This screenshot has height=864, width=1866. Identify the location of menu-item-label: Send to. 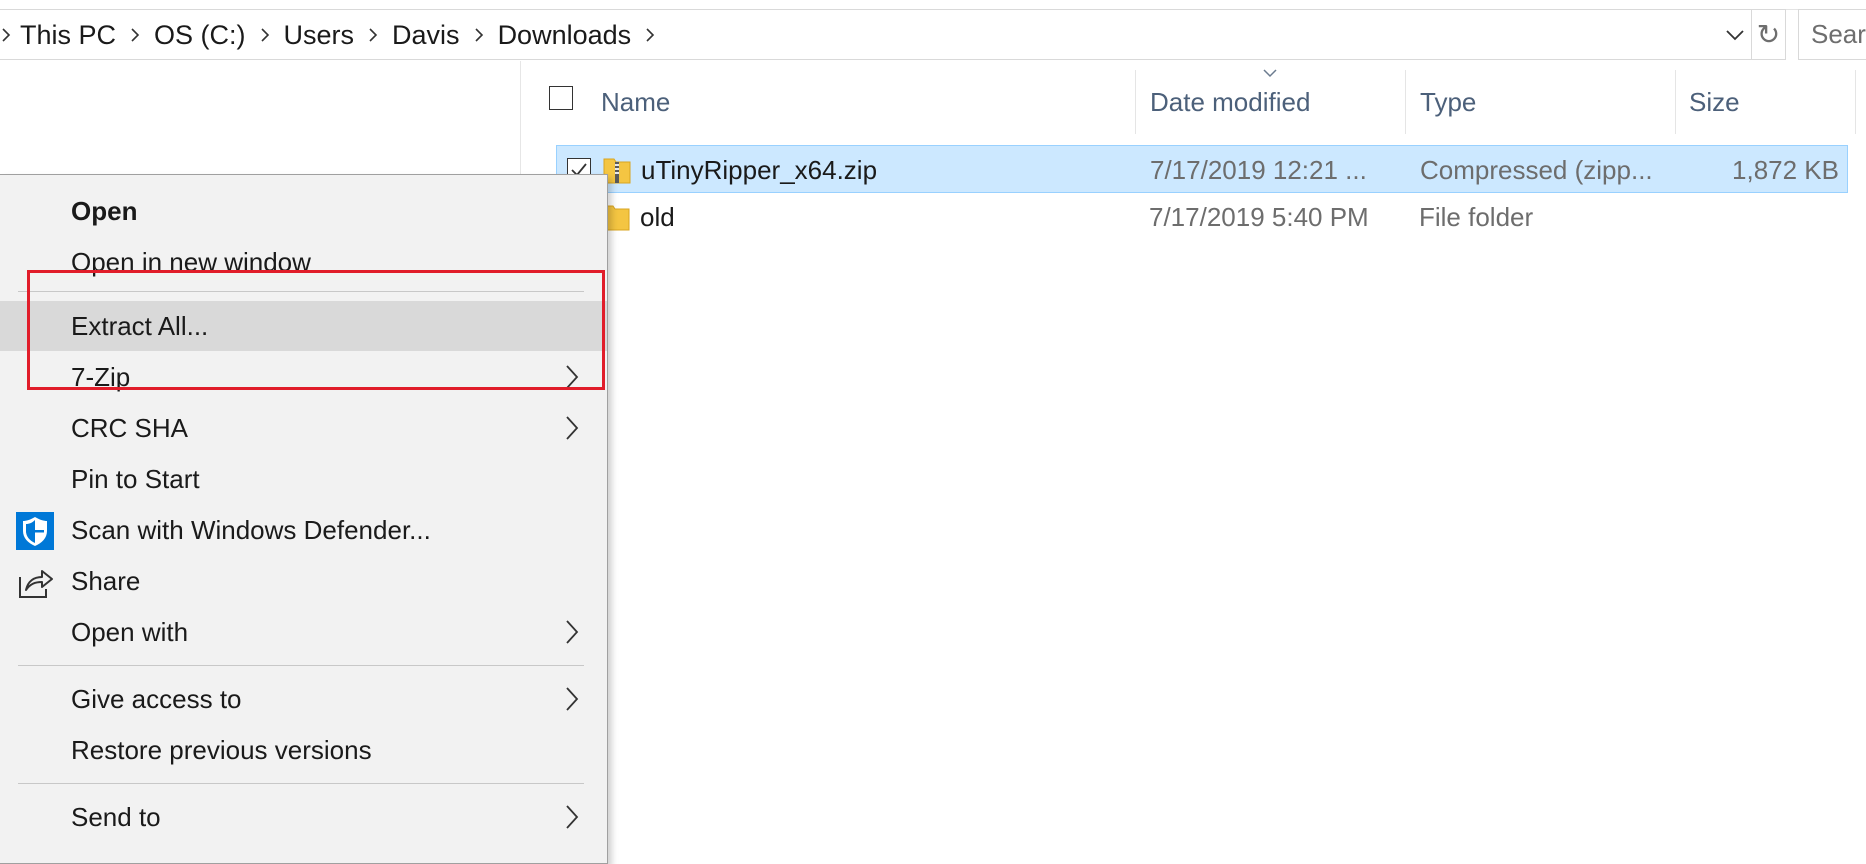
(116, 817).